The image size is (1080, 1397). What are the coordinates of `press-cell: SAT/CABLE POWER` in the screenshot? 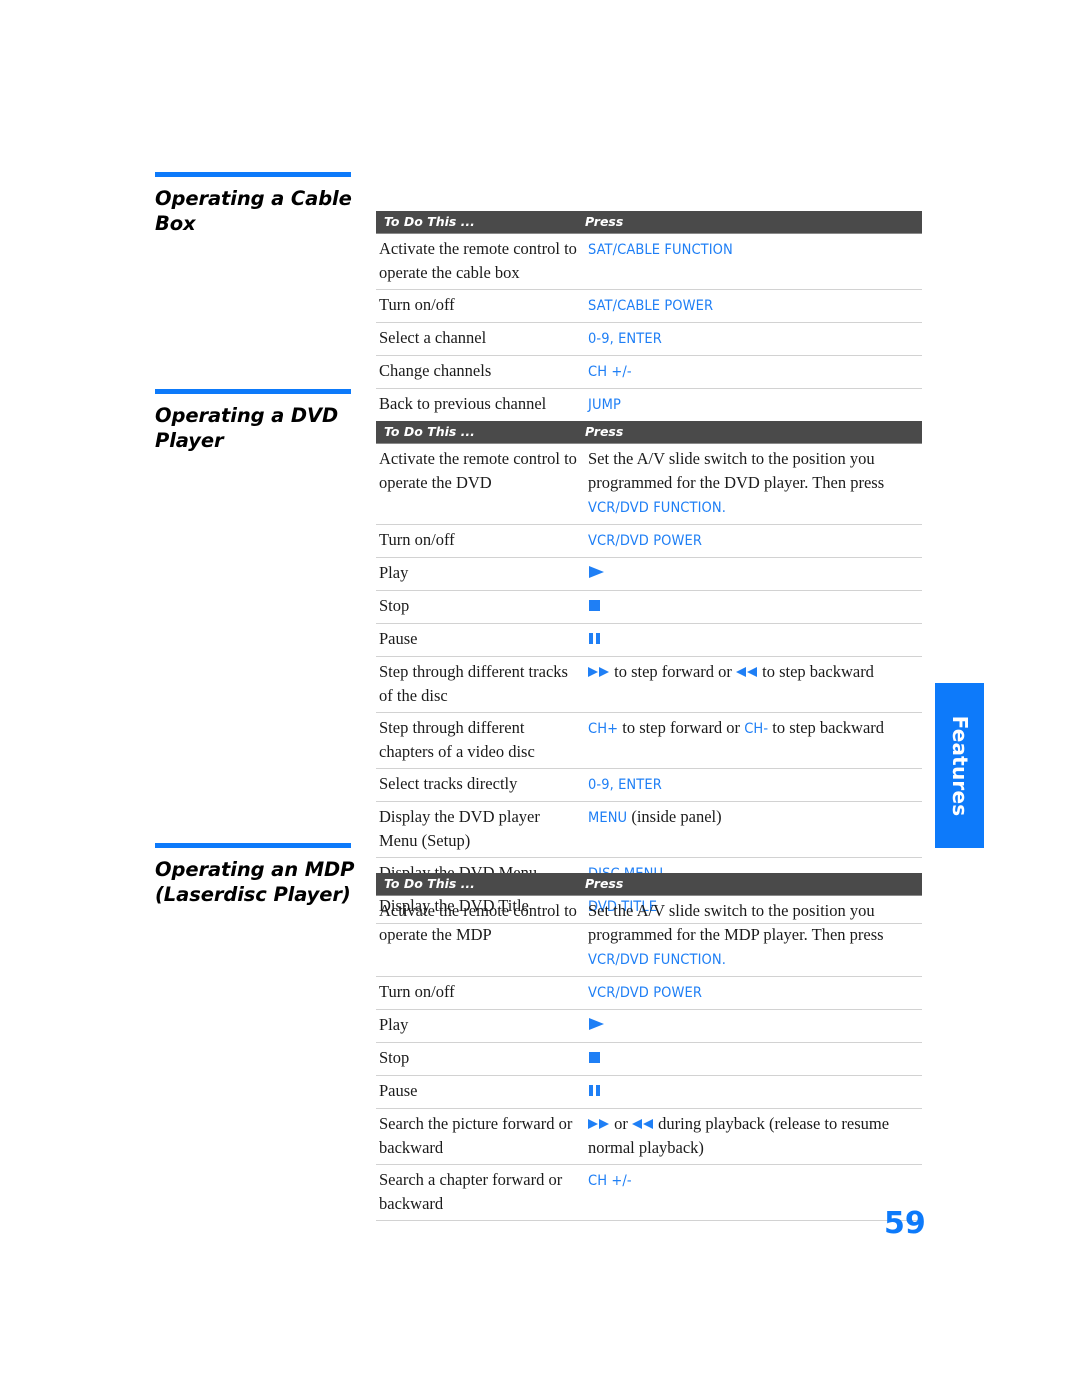 It's located at (750, 305).